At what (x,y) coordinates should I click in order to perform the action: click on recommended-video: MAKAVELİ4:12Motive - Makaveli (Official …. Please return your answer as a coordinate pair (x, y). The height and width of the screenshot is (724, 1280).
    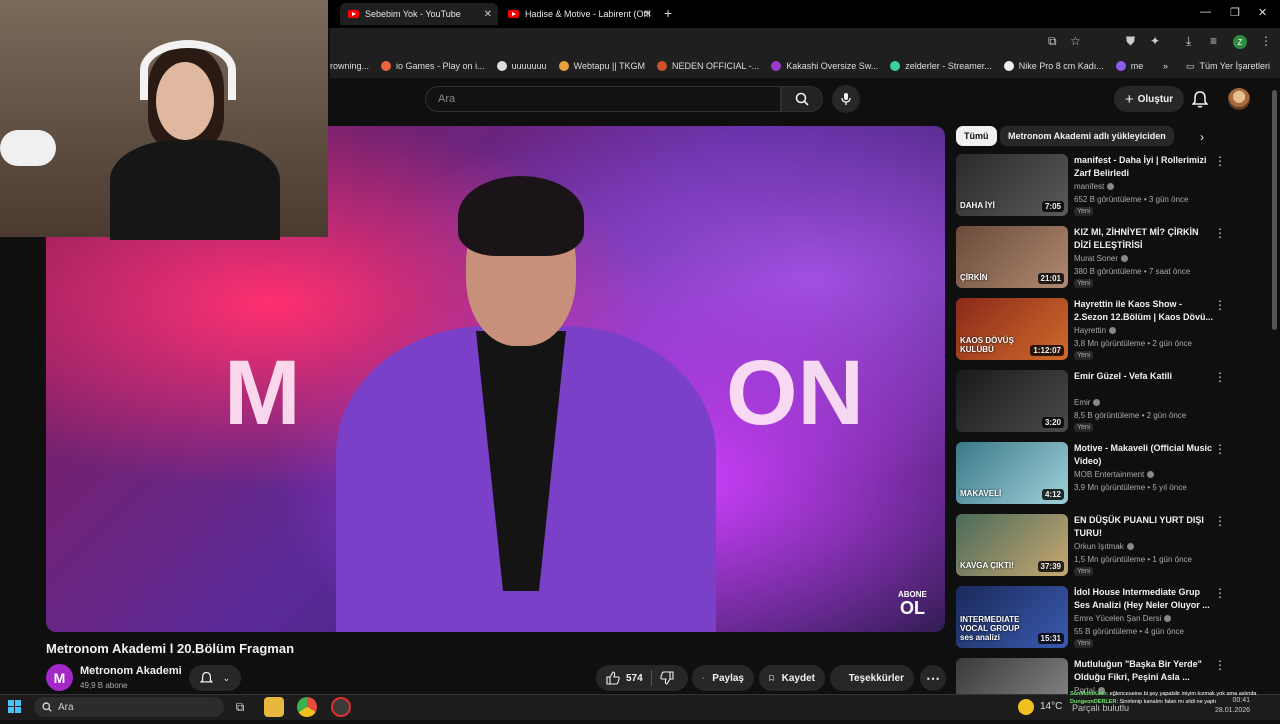
    Looking at the image, I should click on (1096, 475).